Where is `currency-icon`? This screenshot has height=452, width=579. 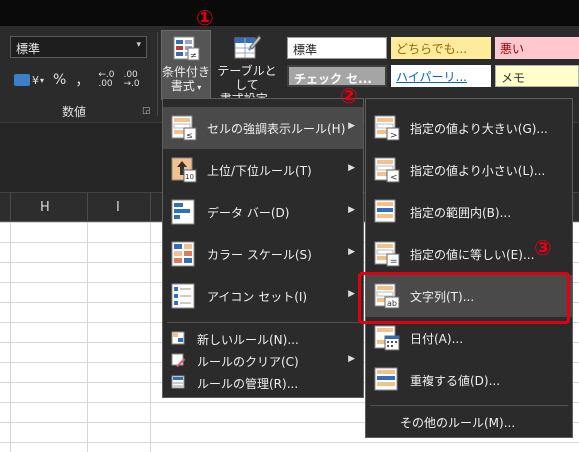
currency-icon is located at coordinates (22, 80).